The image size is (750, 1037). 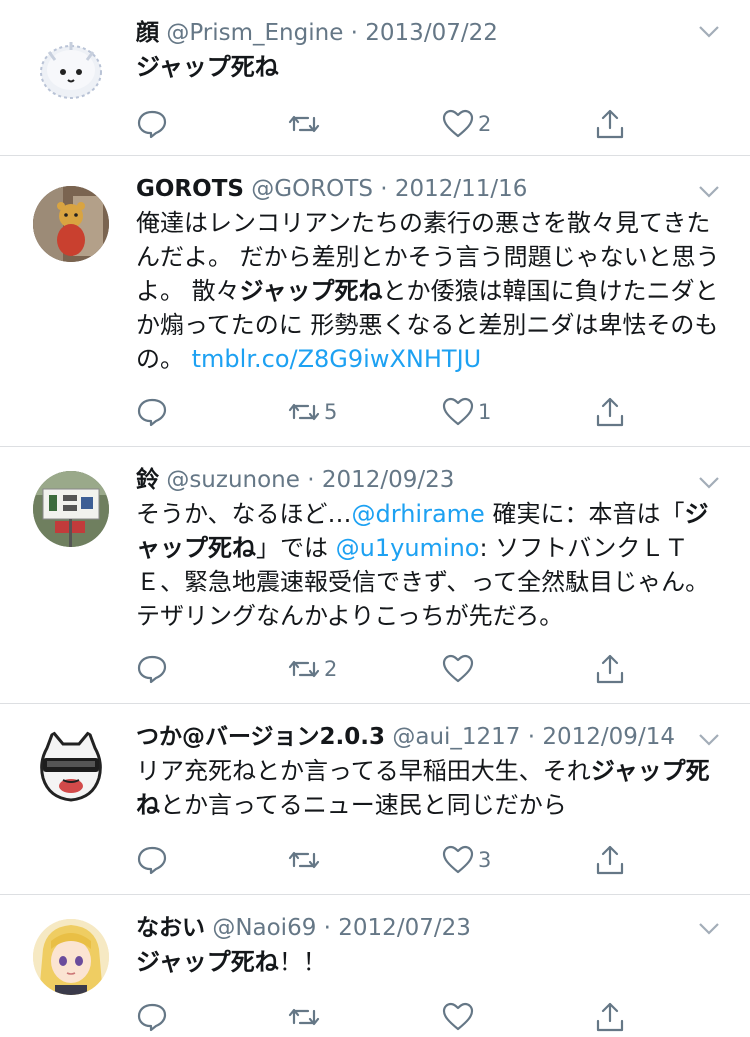 What do you see at coordinates (363, 805) in the screenshot?
I see `tweet-text-segment: とか言ってるニュー速民と同じだから` at bounding box center [363, 805].